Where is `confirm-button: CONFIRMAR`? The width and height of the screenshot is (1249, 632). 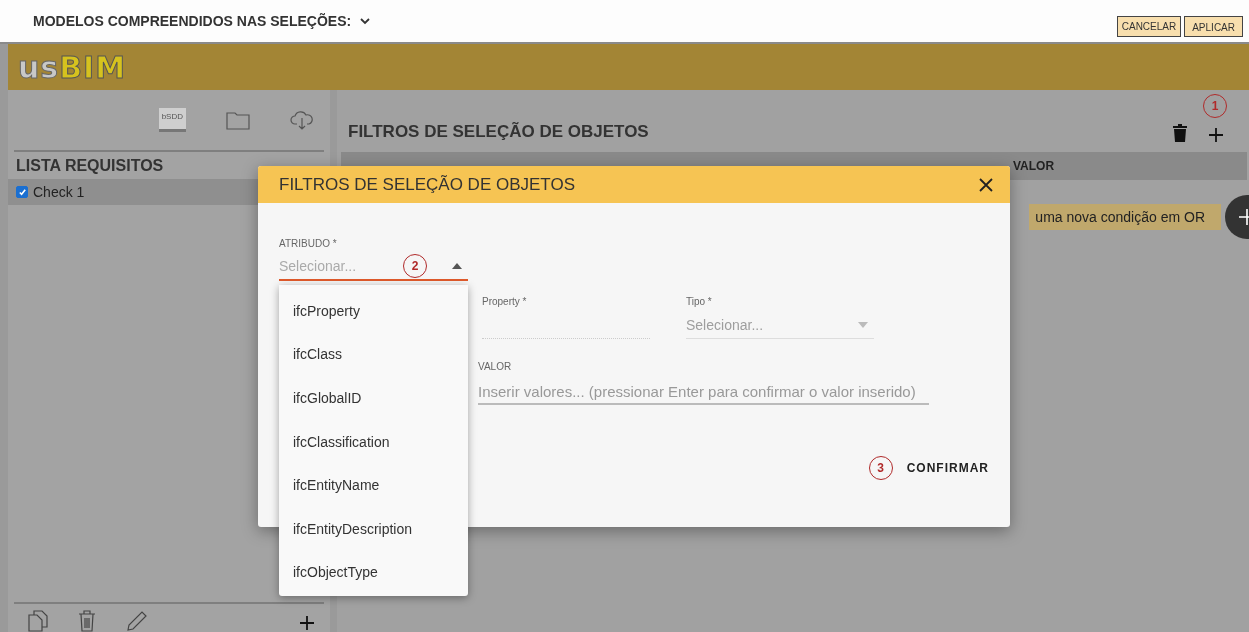
confirm-button: CONFIRMAR is located at coordinates (947, 468).